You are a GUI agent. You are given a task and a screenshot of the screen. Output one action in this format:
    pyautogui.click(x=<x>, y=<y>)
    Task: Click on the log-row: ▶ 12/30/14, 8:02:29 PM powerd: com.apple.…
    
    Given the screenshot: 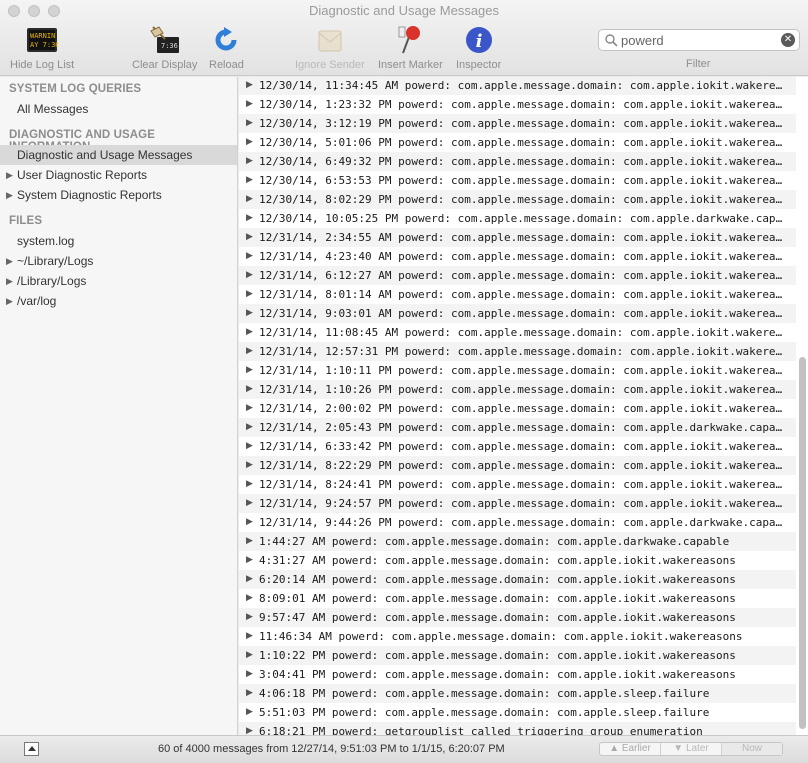 What is the action you would take?
    pyautogui.click(x=517, y=199)
    